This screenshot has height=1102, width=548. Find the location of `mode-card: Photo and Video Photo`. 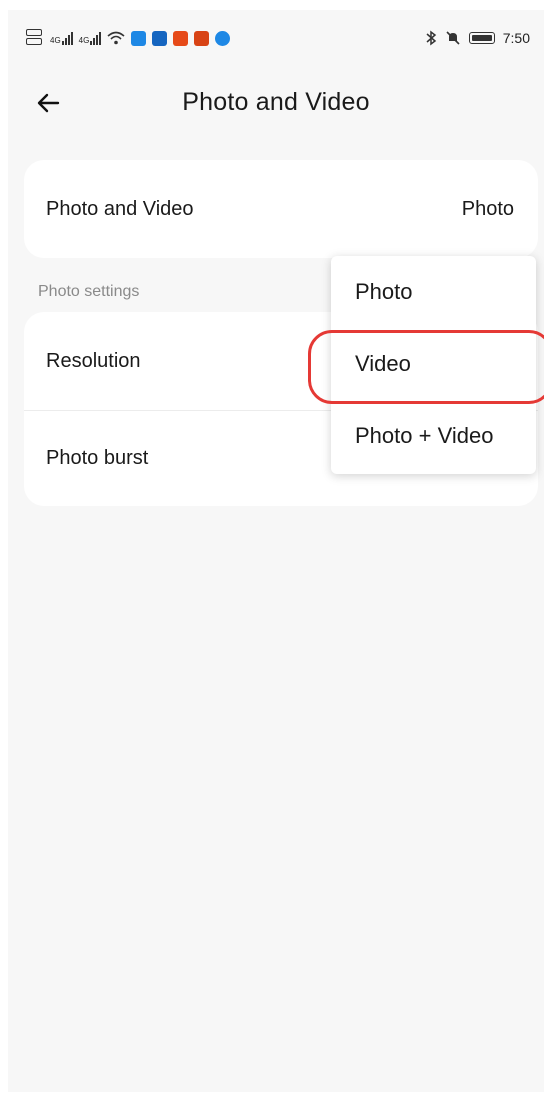

mode-card: Photo and Video Photo is located at coordinates (281, 209).